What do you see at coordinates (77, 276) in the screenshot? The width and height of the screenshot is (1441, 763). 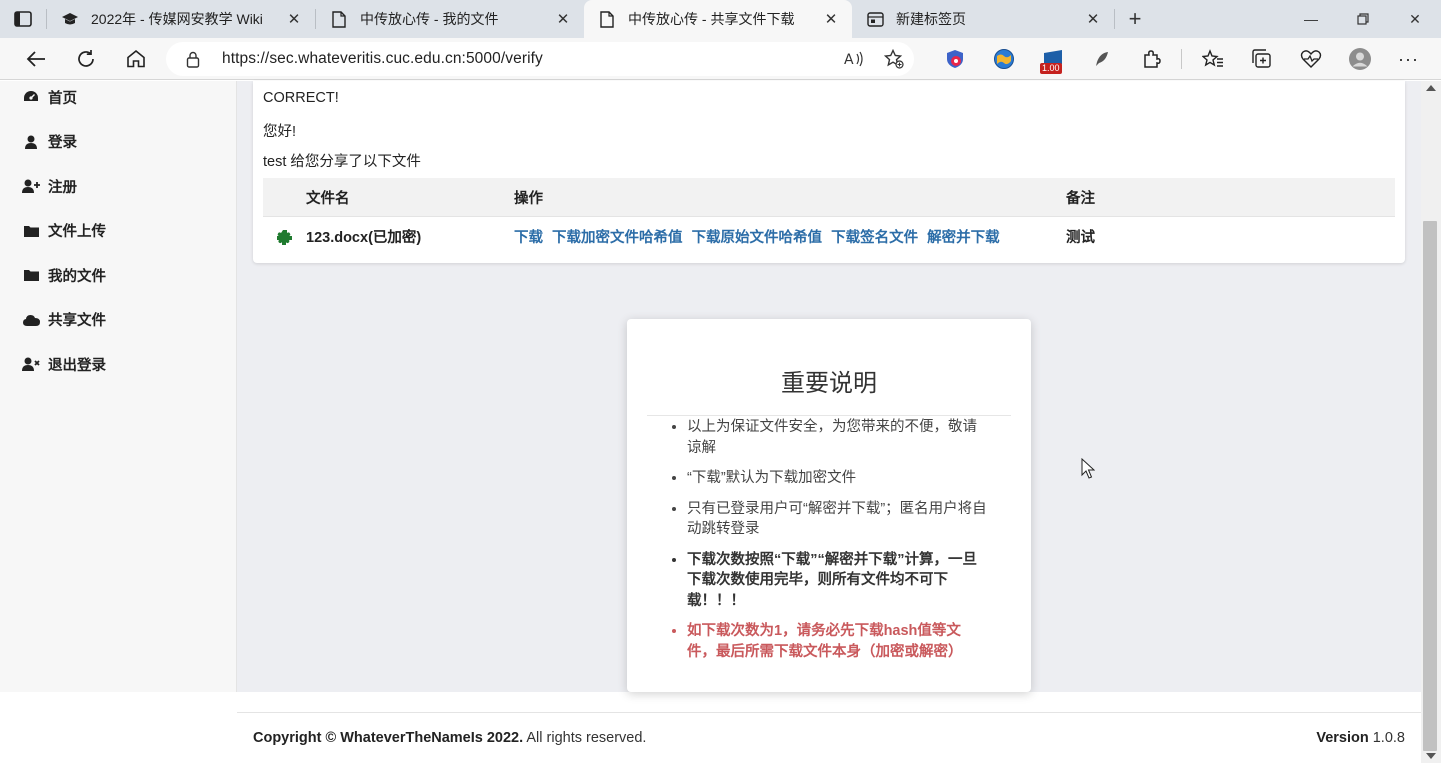 I see `sidebar-item-label: 我的文件` at bounding box center [77, 276].